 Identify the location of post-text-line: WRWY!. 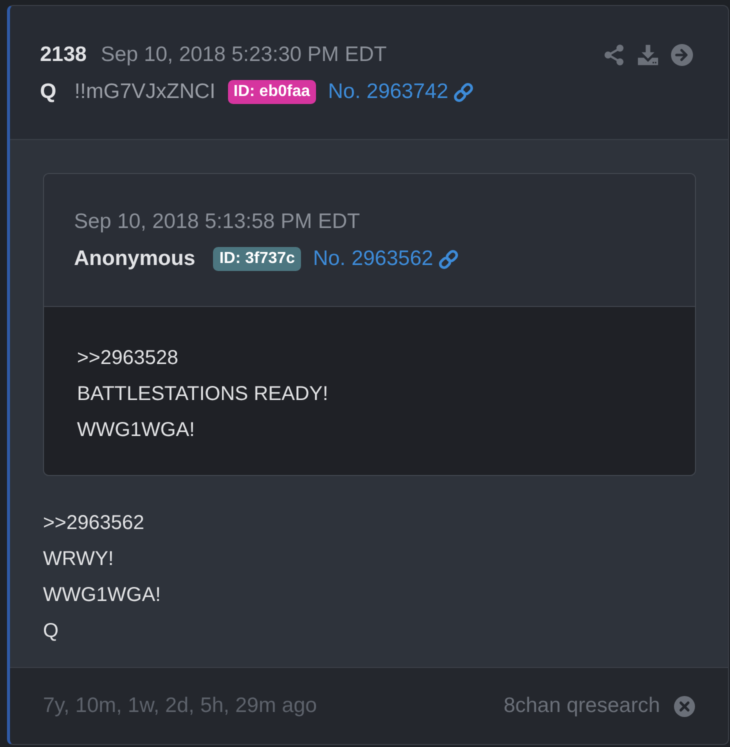
(79, 559).